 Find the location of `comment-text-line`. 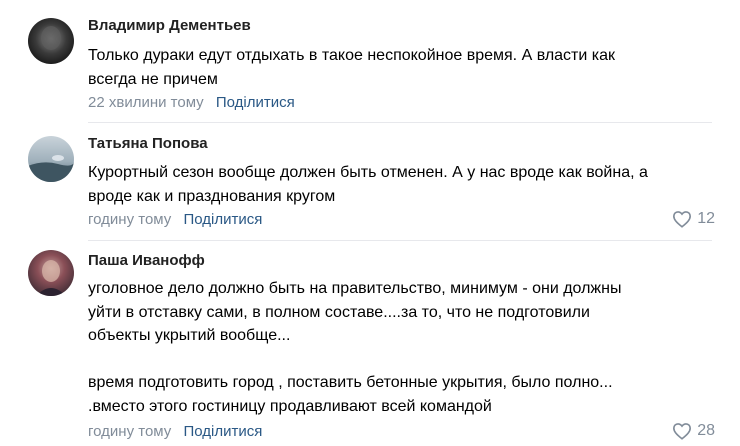

comment-text-line is located at coordinates (408, 360).